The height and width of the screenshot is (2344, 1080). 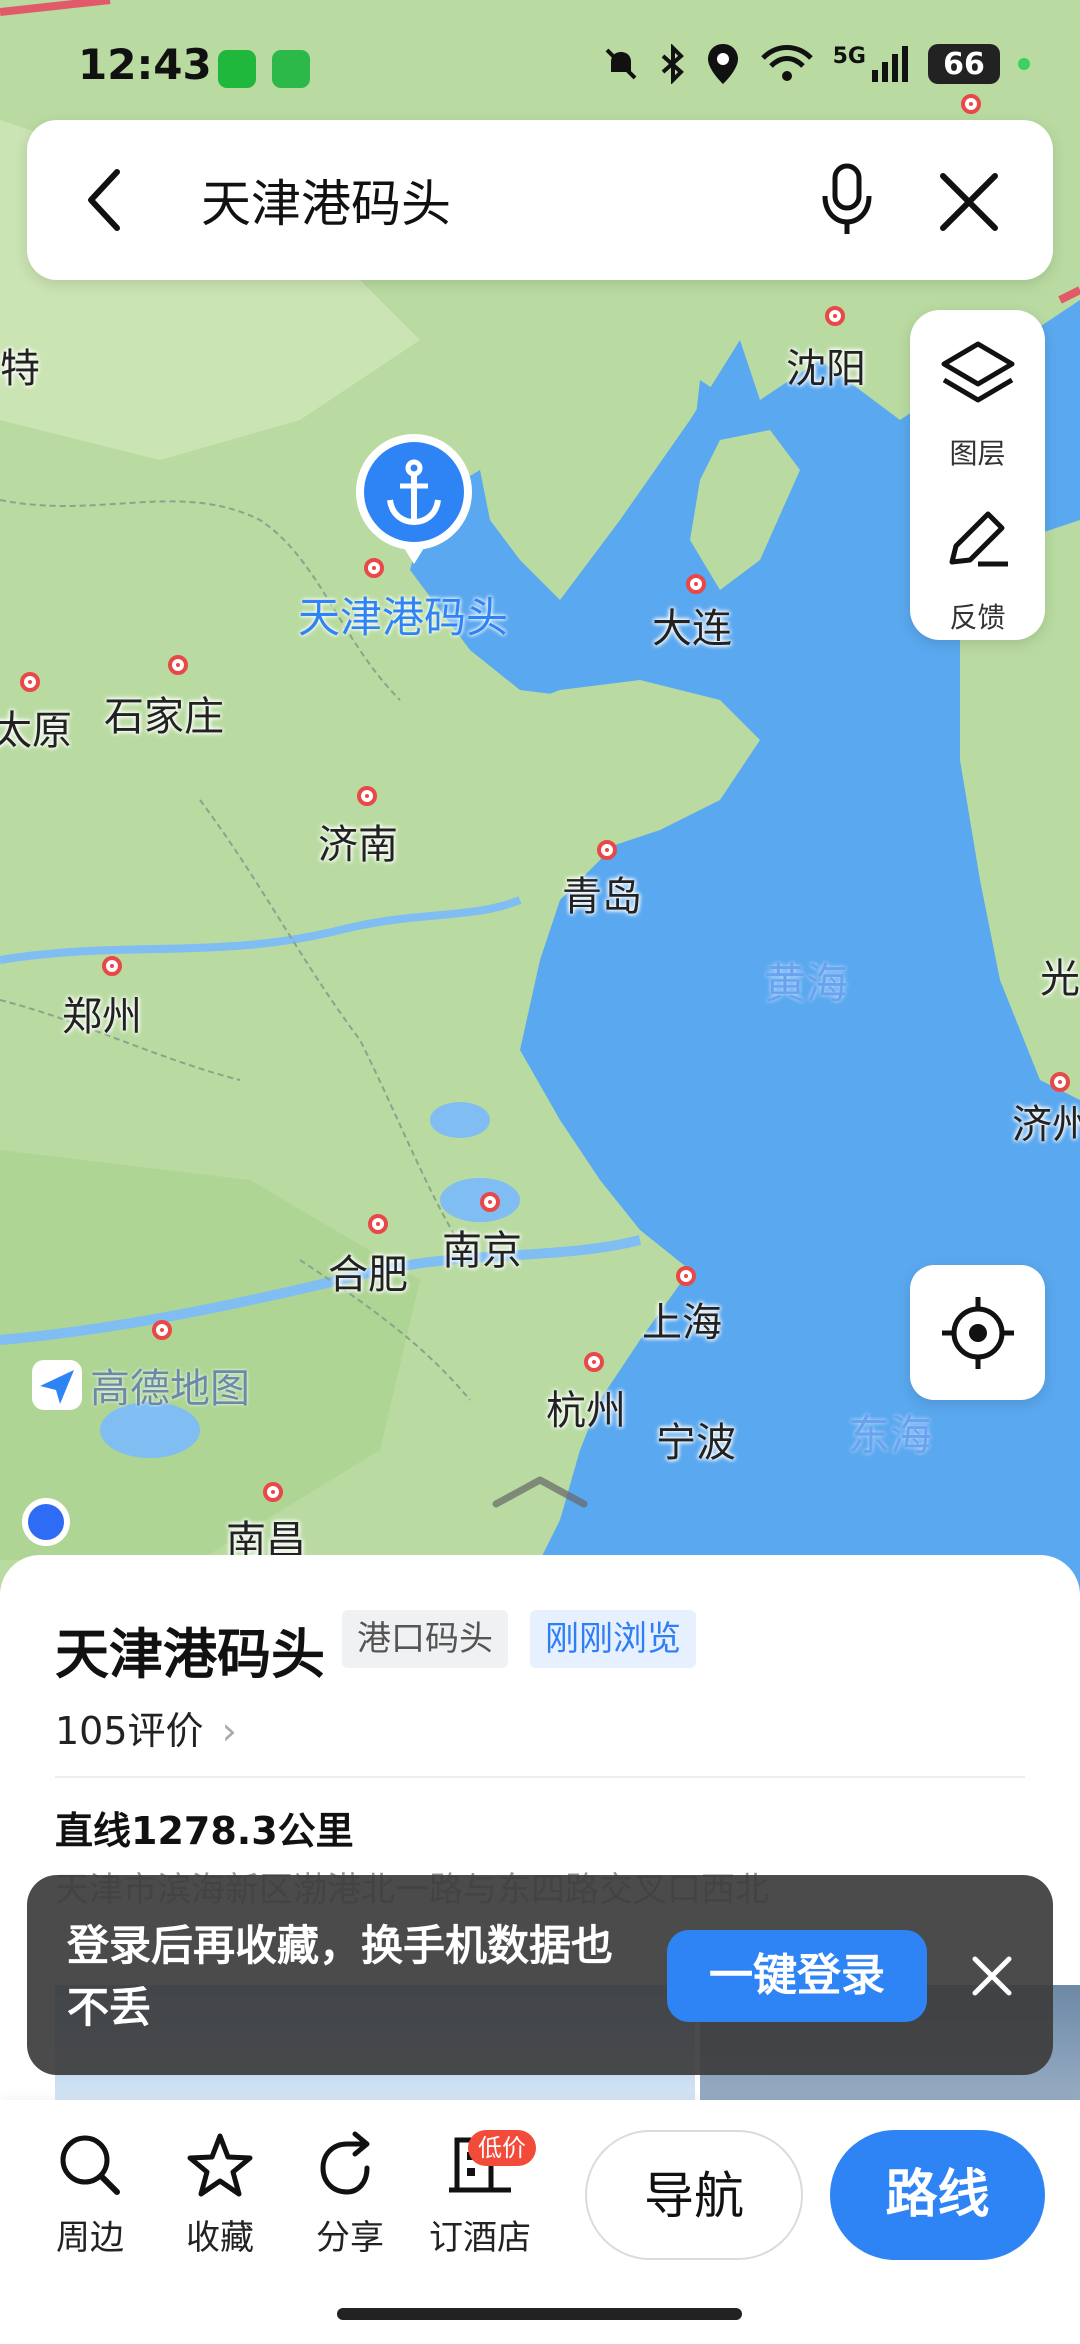 I want to click on bluetooth-icon, so click(x=672, y=64).